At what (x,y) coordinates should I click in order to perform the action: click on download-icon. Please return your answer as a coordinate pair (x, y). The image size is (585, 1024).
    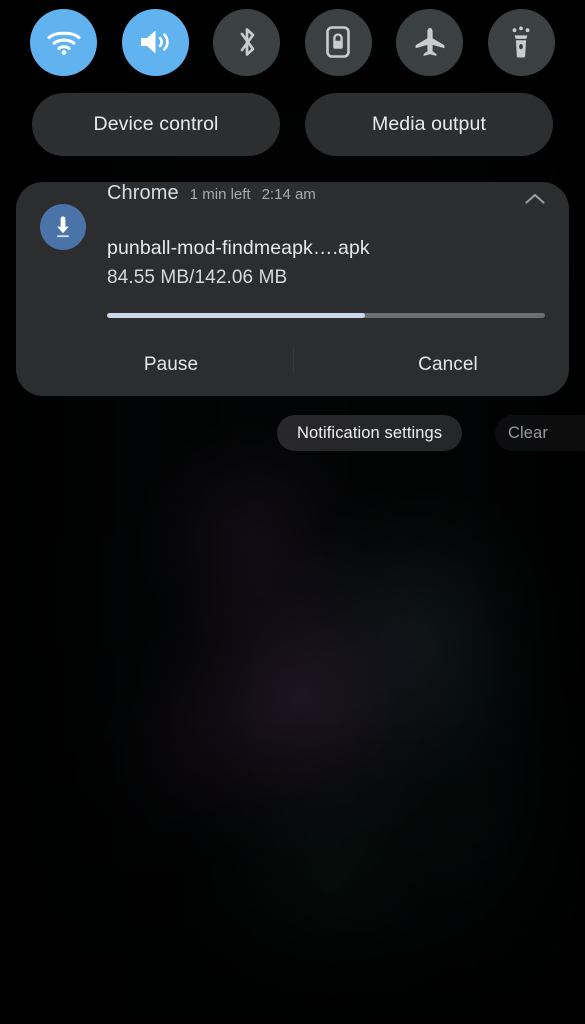
    Looking at the image, I should click on (63, 227).